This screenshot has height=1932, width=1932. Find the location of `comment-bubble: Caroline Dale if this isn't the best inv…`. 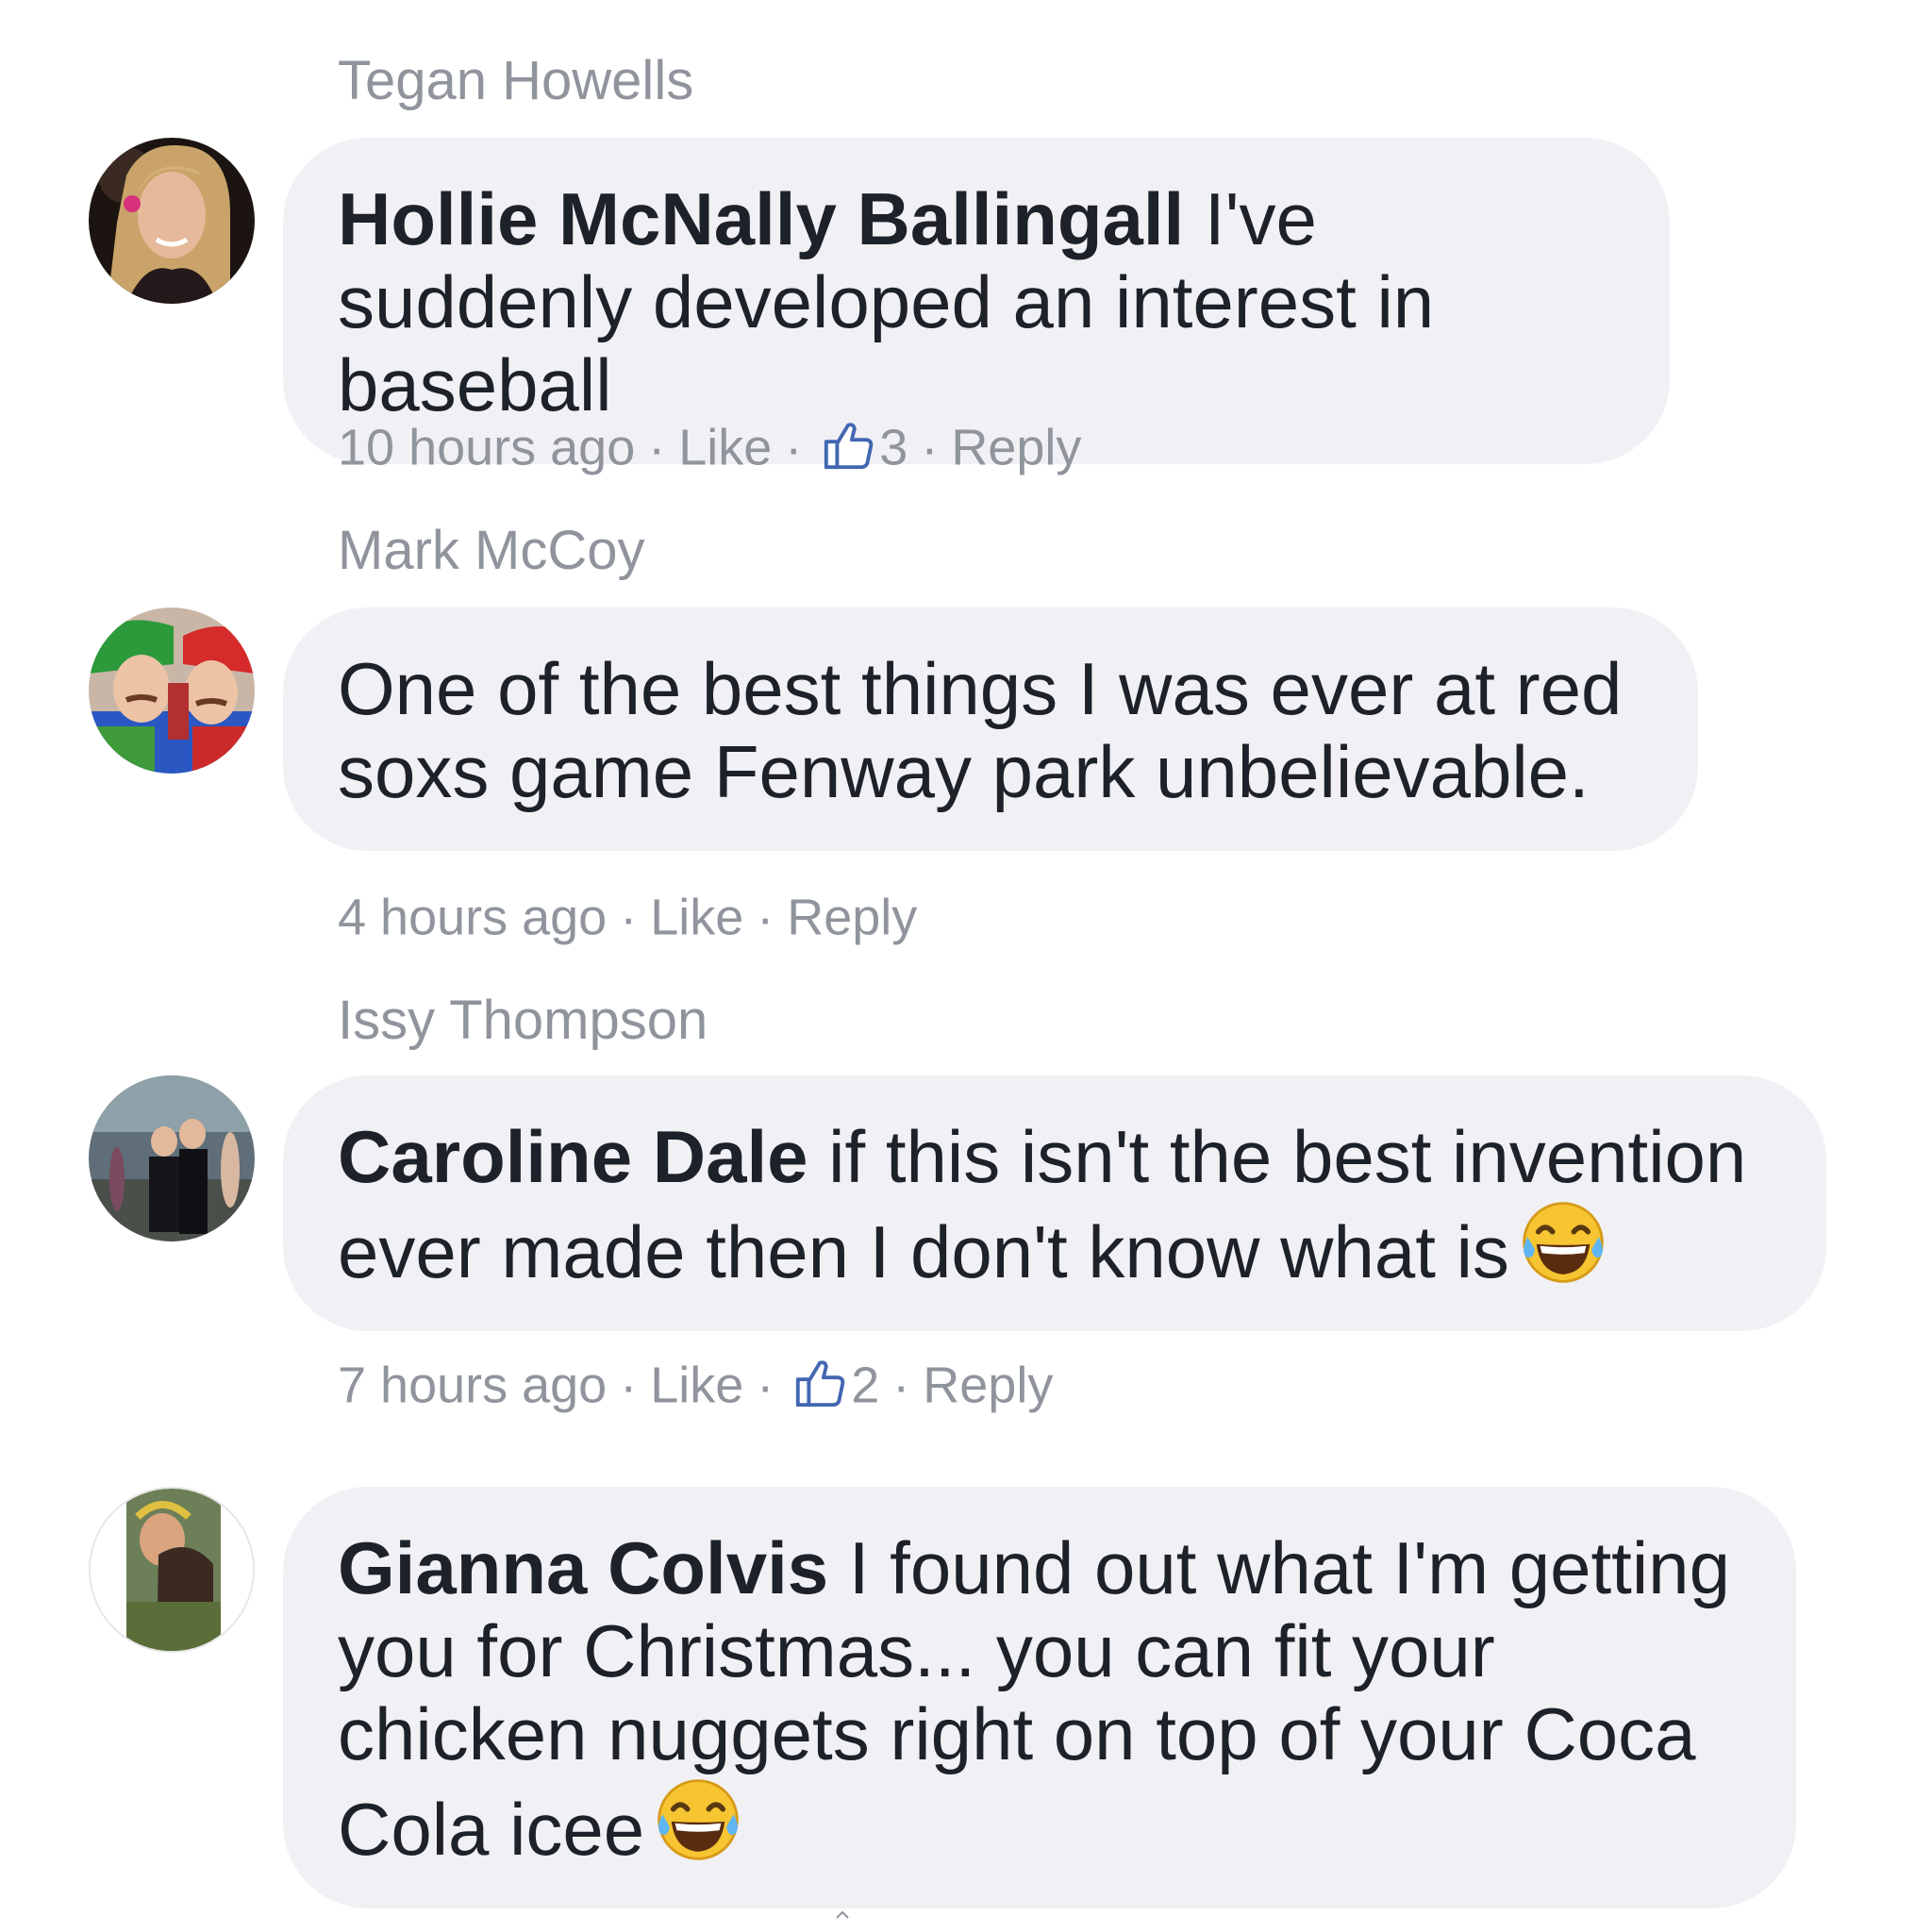

comment-bubble: Caroline Dale if this isn't the best inv… is located at coordinates (1054, 1203).